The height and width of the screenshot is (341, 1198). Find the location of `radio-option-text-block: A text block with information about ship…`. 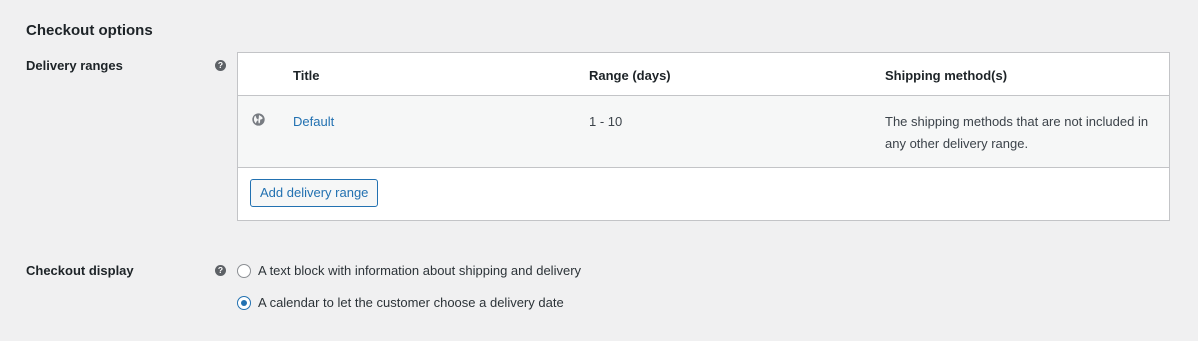

radio-option-text-block: A text block with information about ship… is located at coordinates (409, 270).